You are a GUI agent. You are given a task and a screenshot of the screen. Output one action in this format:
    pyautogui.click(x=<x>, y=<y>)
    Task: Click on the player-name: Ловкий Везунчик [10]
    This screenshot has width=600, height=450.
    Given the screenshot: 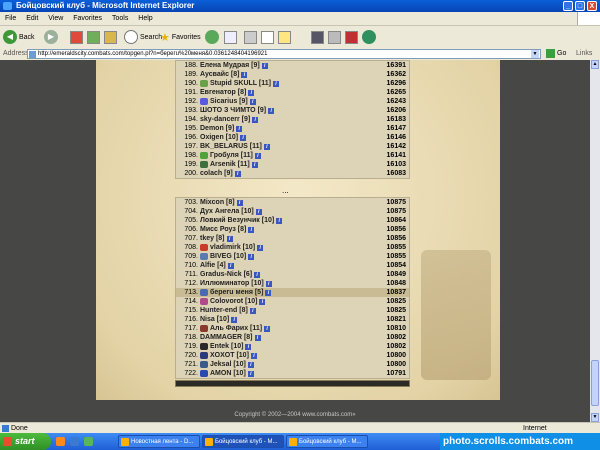 What is the action you would take?
    pyautogui.click(x=237, y=220)
    